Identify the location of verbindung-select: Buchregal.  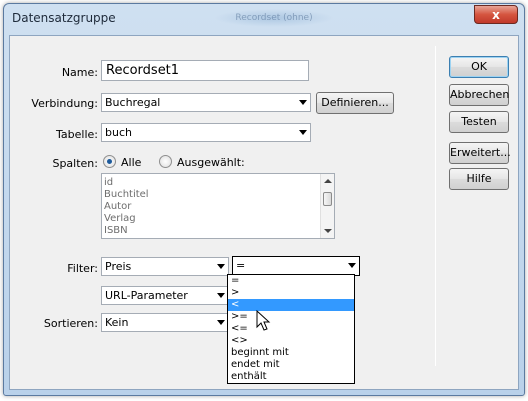
(206, 102).